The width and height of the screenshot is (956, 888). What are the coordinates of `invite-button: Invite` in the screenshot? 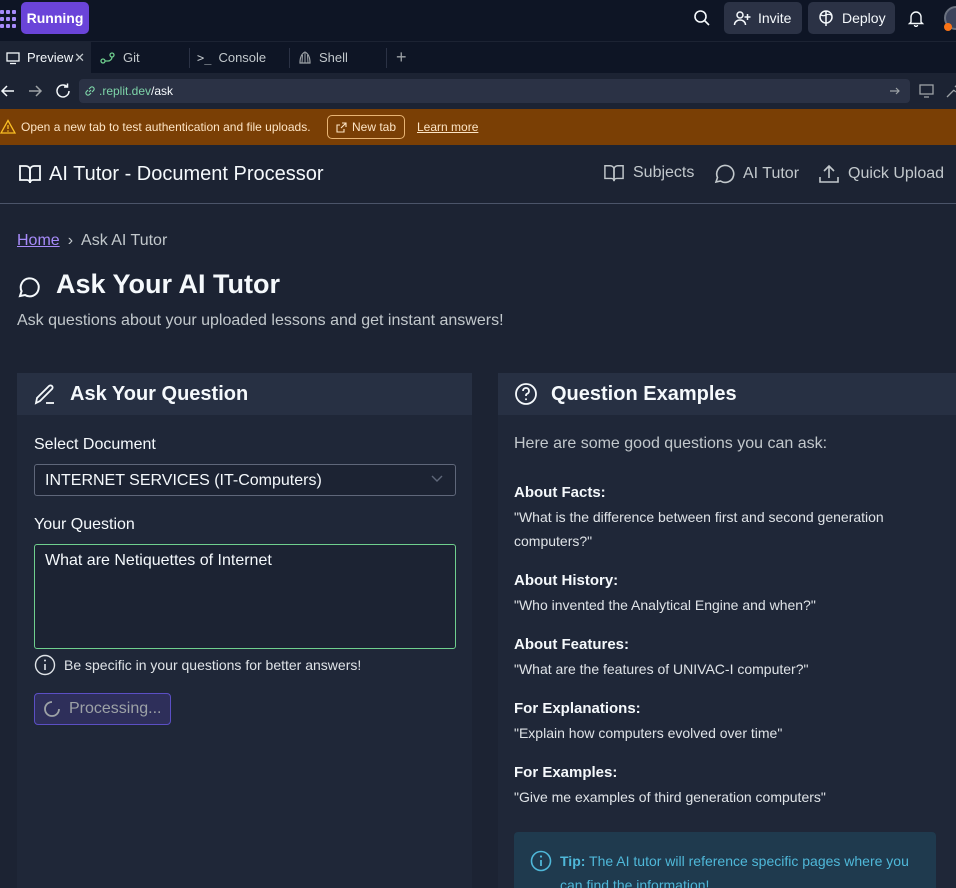 It's located at (763, 18).